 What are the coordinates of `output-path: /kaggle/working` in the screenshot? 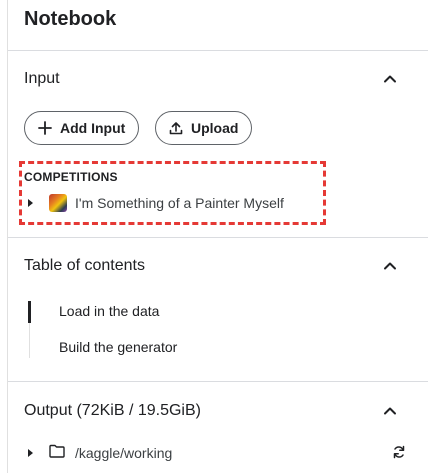 It's located at (124, 453).